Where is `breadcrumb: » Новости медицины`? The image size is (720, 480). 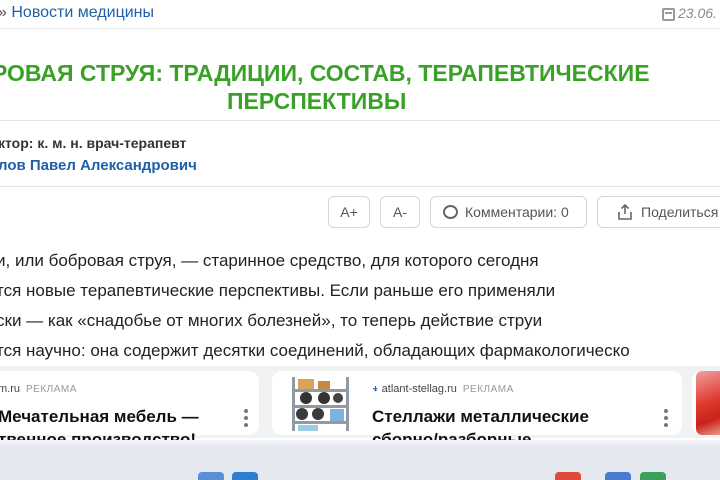 breadcrumb: » Новости медицины is located at coordinates (77, 13).